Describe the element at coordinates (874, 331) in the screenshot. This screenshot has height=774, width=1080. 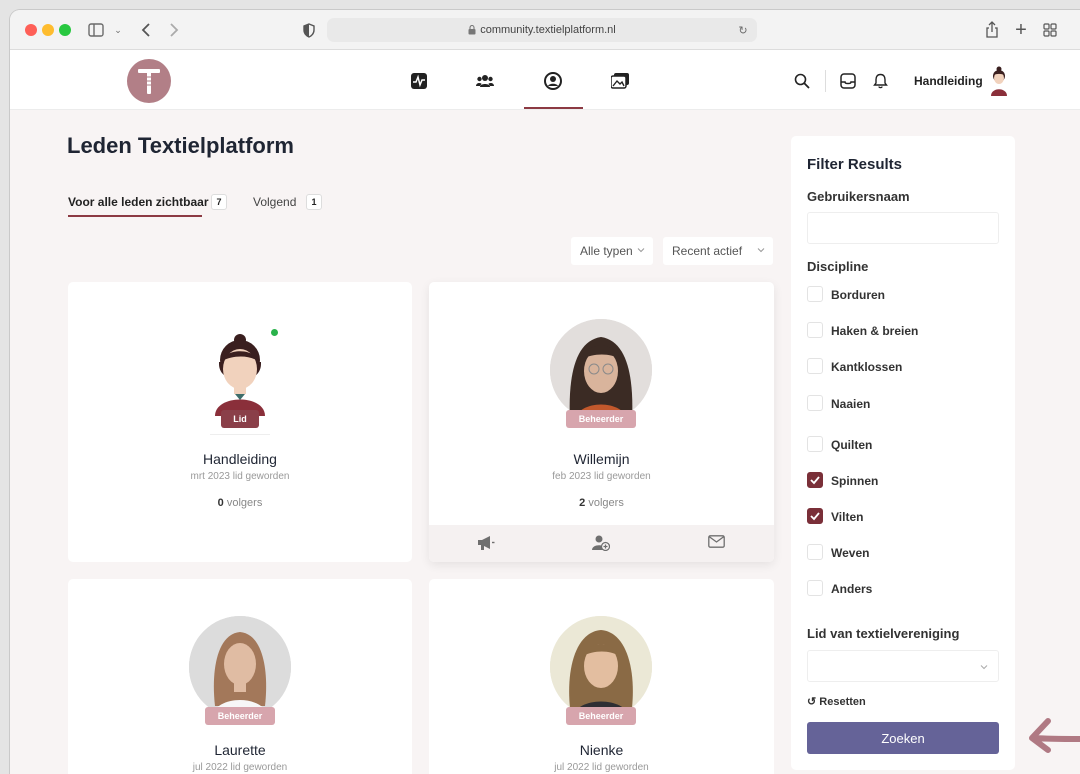
I see `checkbox-label-haken-breien: Haken & breien` at that location.